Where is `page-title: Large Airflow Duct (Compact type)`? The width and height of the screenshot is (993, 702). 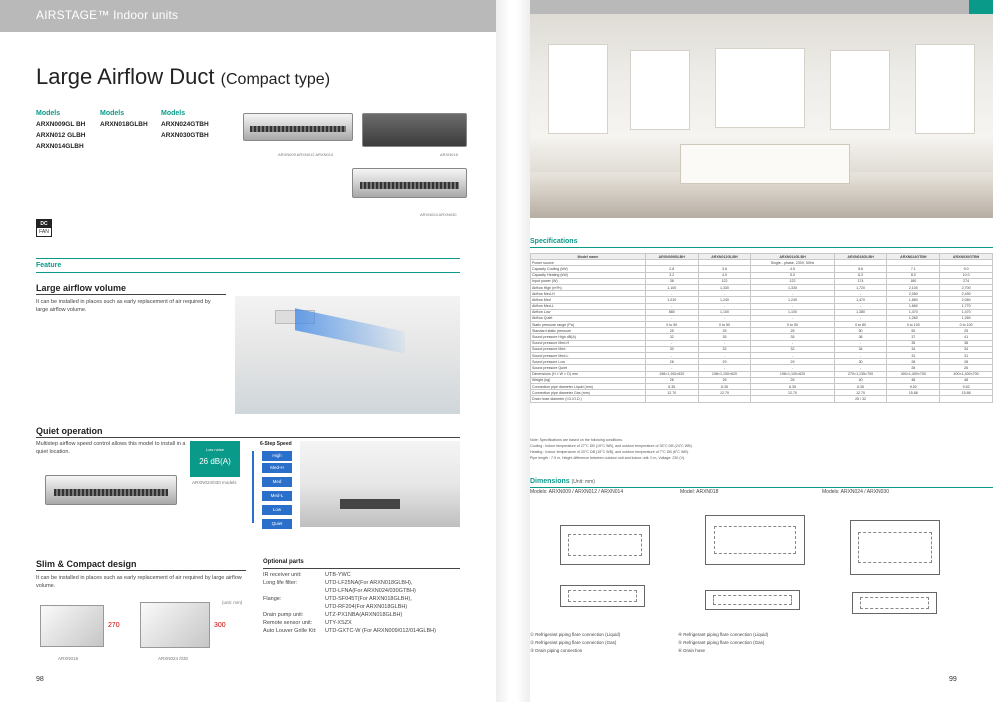
page-title: Large Airflow Duct (Compact type) is located at coordinates (183, 77).